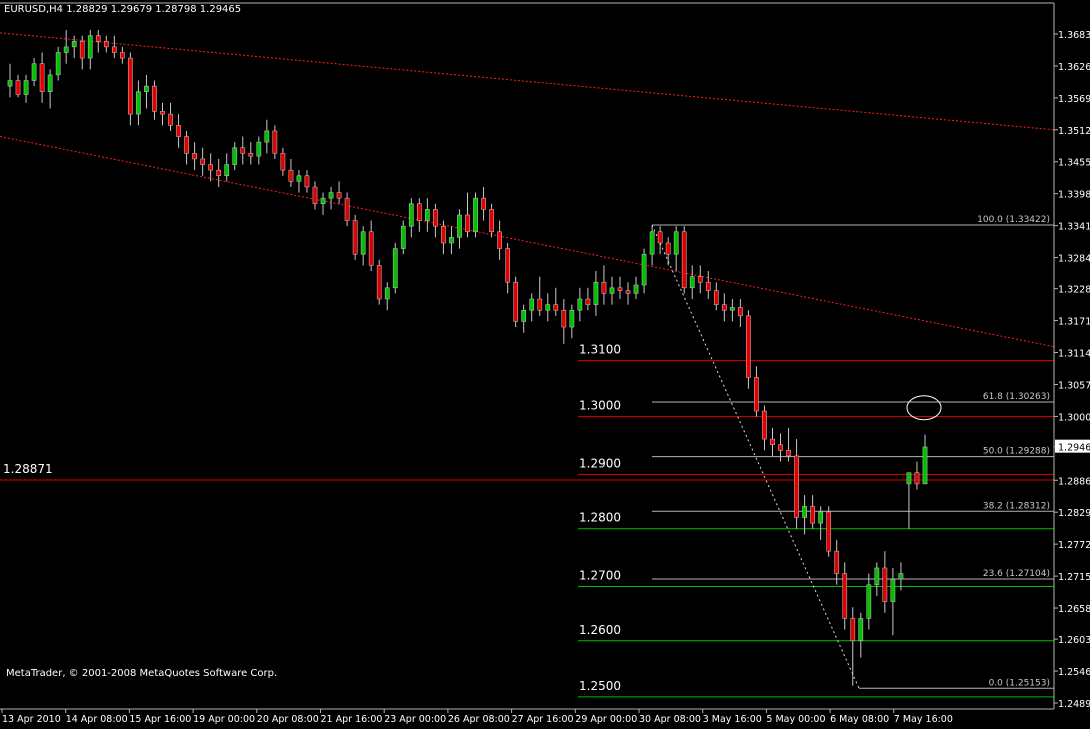 The height and width of the screenshot is (729, 1090). Describe the element at coordinates (606, 719) in the screenshot. I see `time-tick-label: 29 Apr 00:00` at that location.